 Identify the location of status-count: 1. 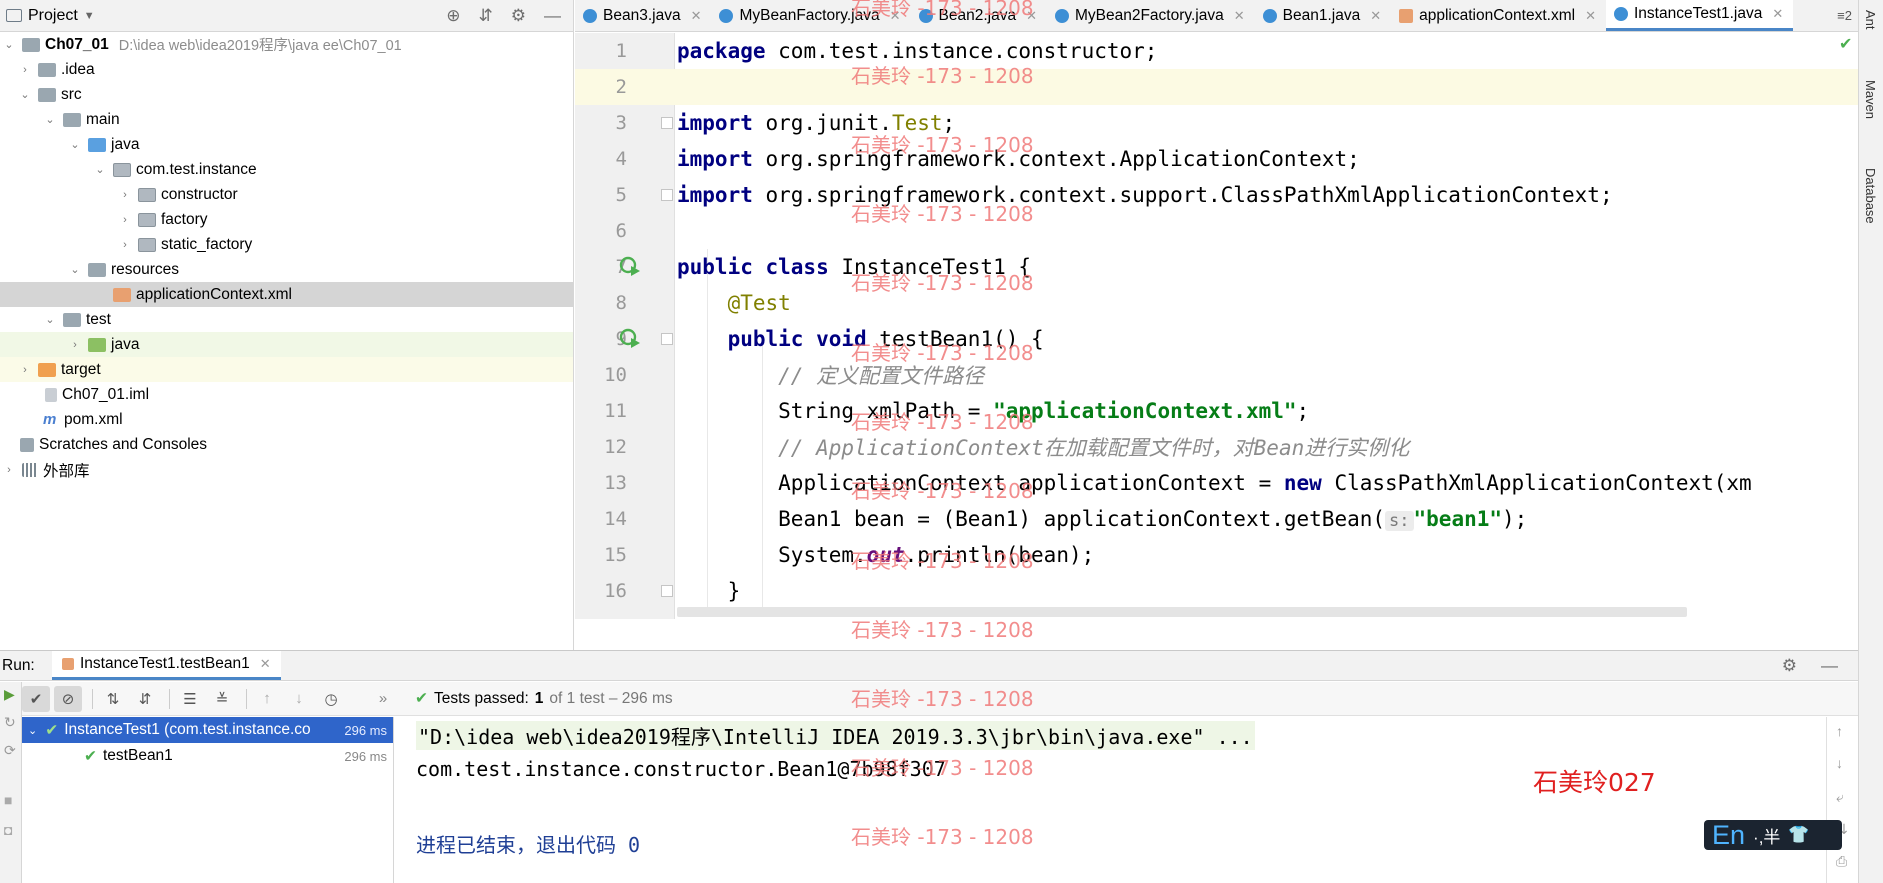
(539, 698).